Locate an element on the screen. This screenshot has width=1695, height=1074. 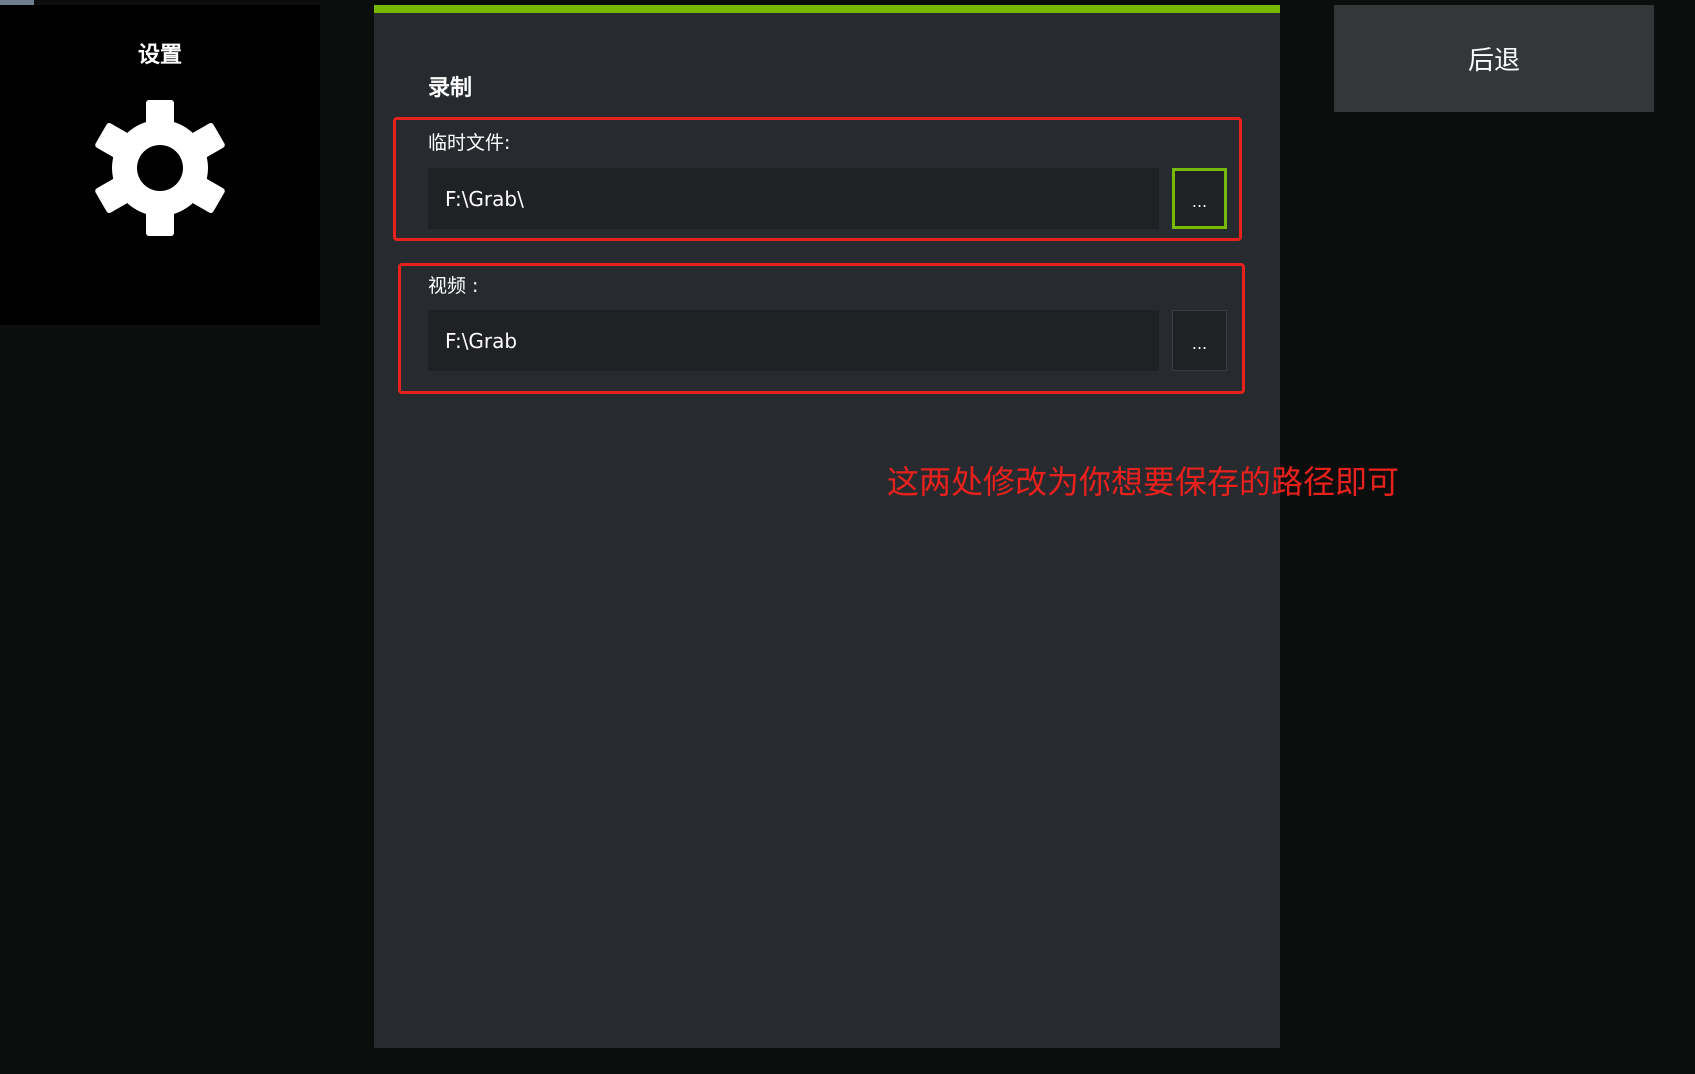
temp-files-label: 临时文件: is located at coordinates (469, 143).